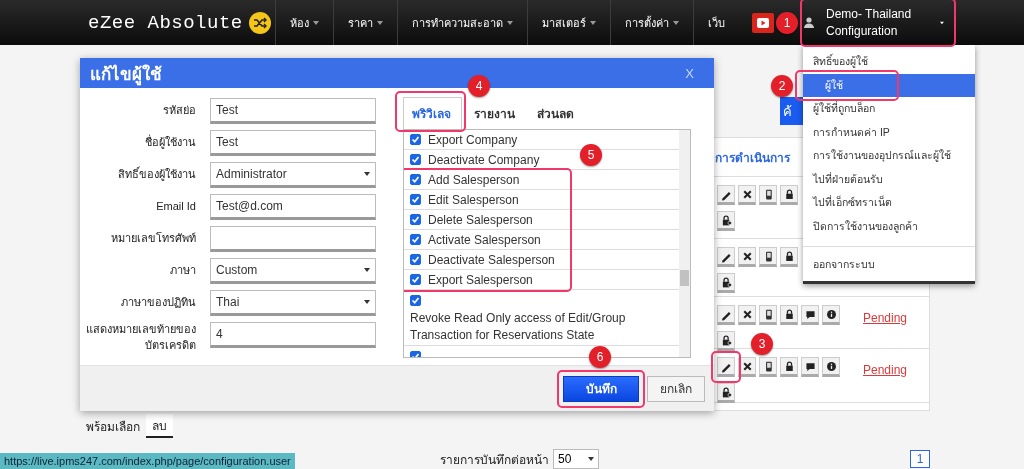  What do you see at coordinates (715, 22) in the screenshot?
I see `nav-menu-item: เว็บ` at bounding box center [715, 22].